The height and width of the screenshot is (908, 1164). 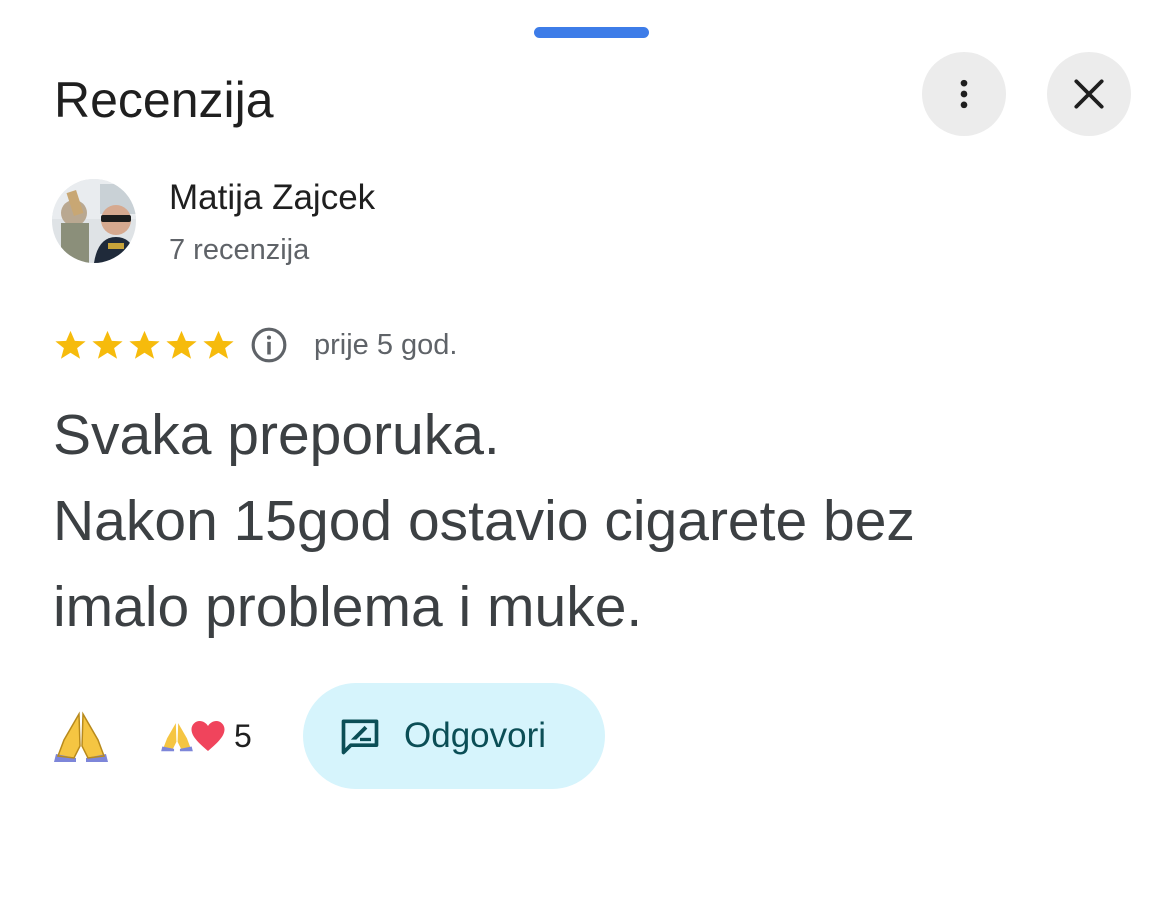 I want to click on more-options-button, so click(x=964, y=94).